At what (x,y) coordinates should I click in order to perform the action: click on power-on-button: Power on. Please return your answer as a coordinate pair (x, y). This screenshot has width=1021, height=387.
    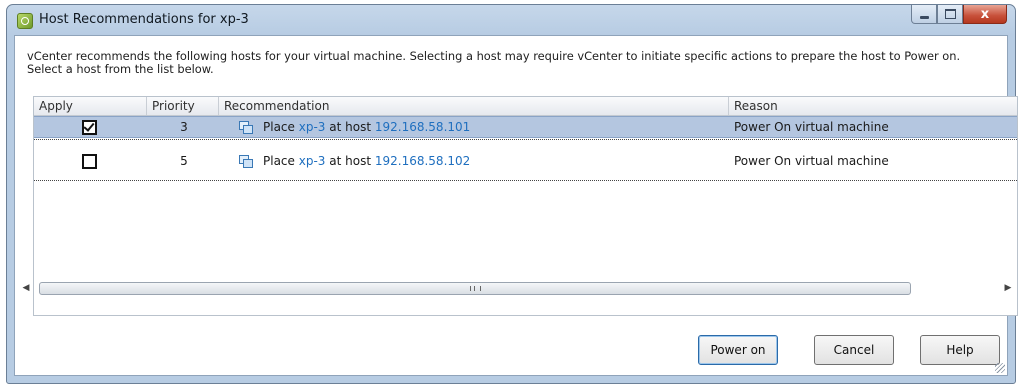
    Looking at the image, I should click on (738, 350).